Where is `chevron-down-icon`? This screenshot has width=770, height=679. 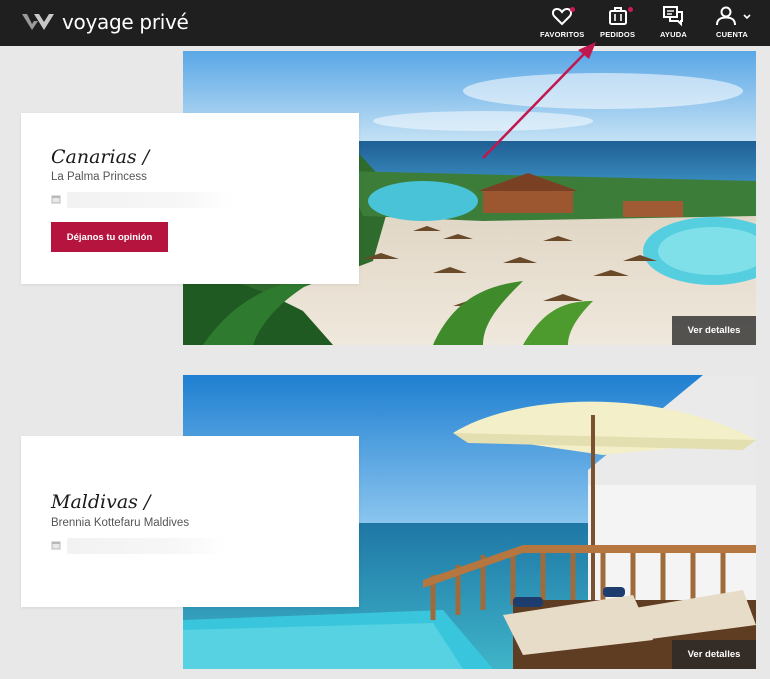 chevron-down-icon is located at coordinates (747, 17).